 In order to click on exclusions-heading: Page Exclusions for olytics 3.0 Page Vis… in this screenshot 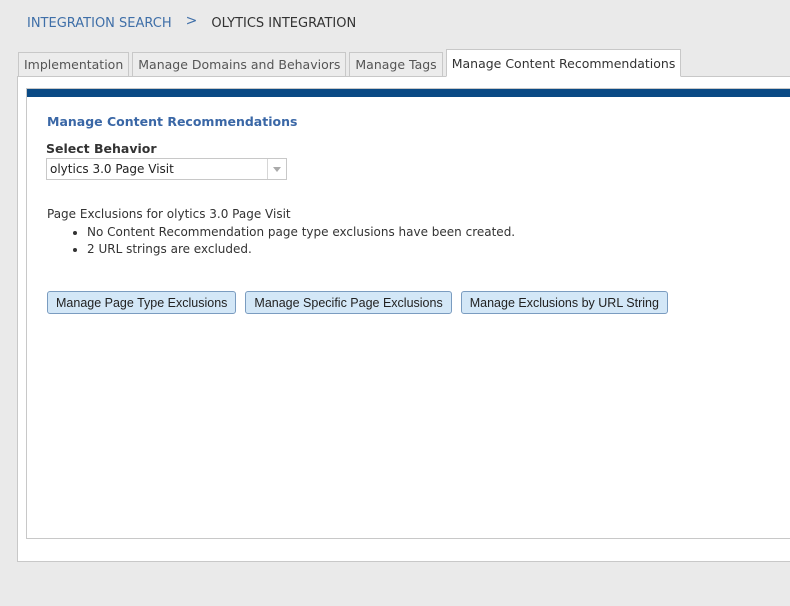, I will do `click(169, 214)`.